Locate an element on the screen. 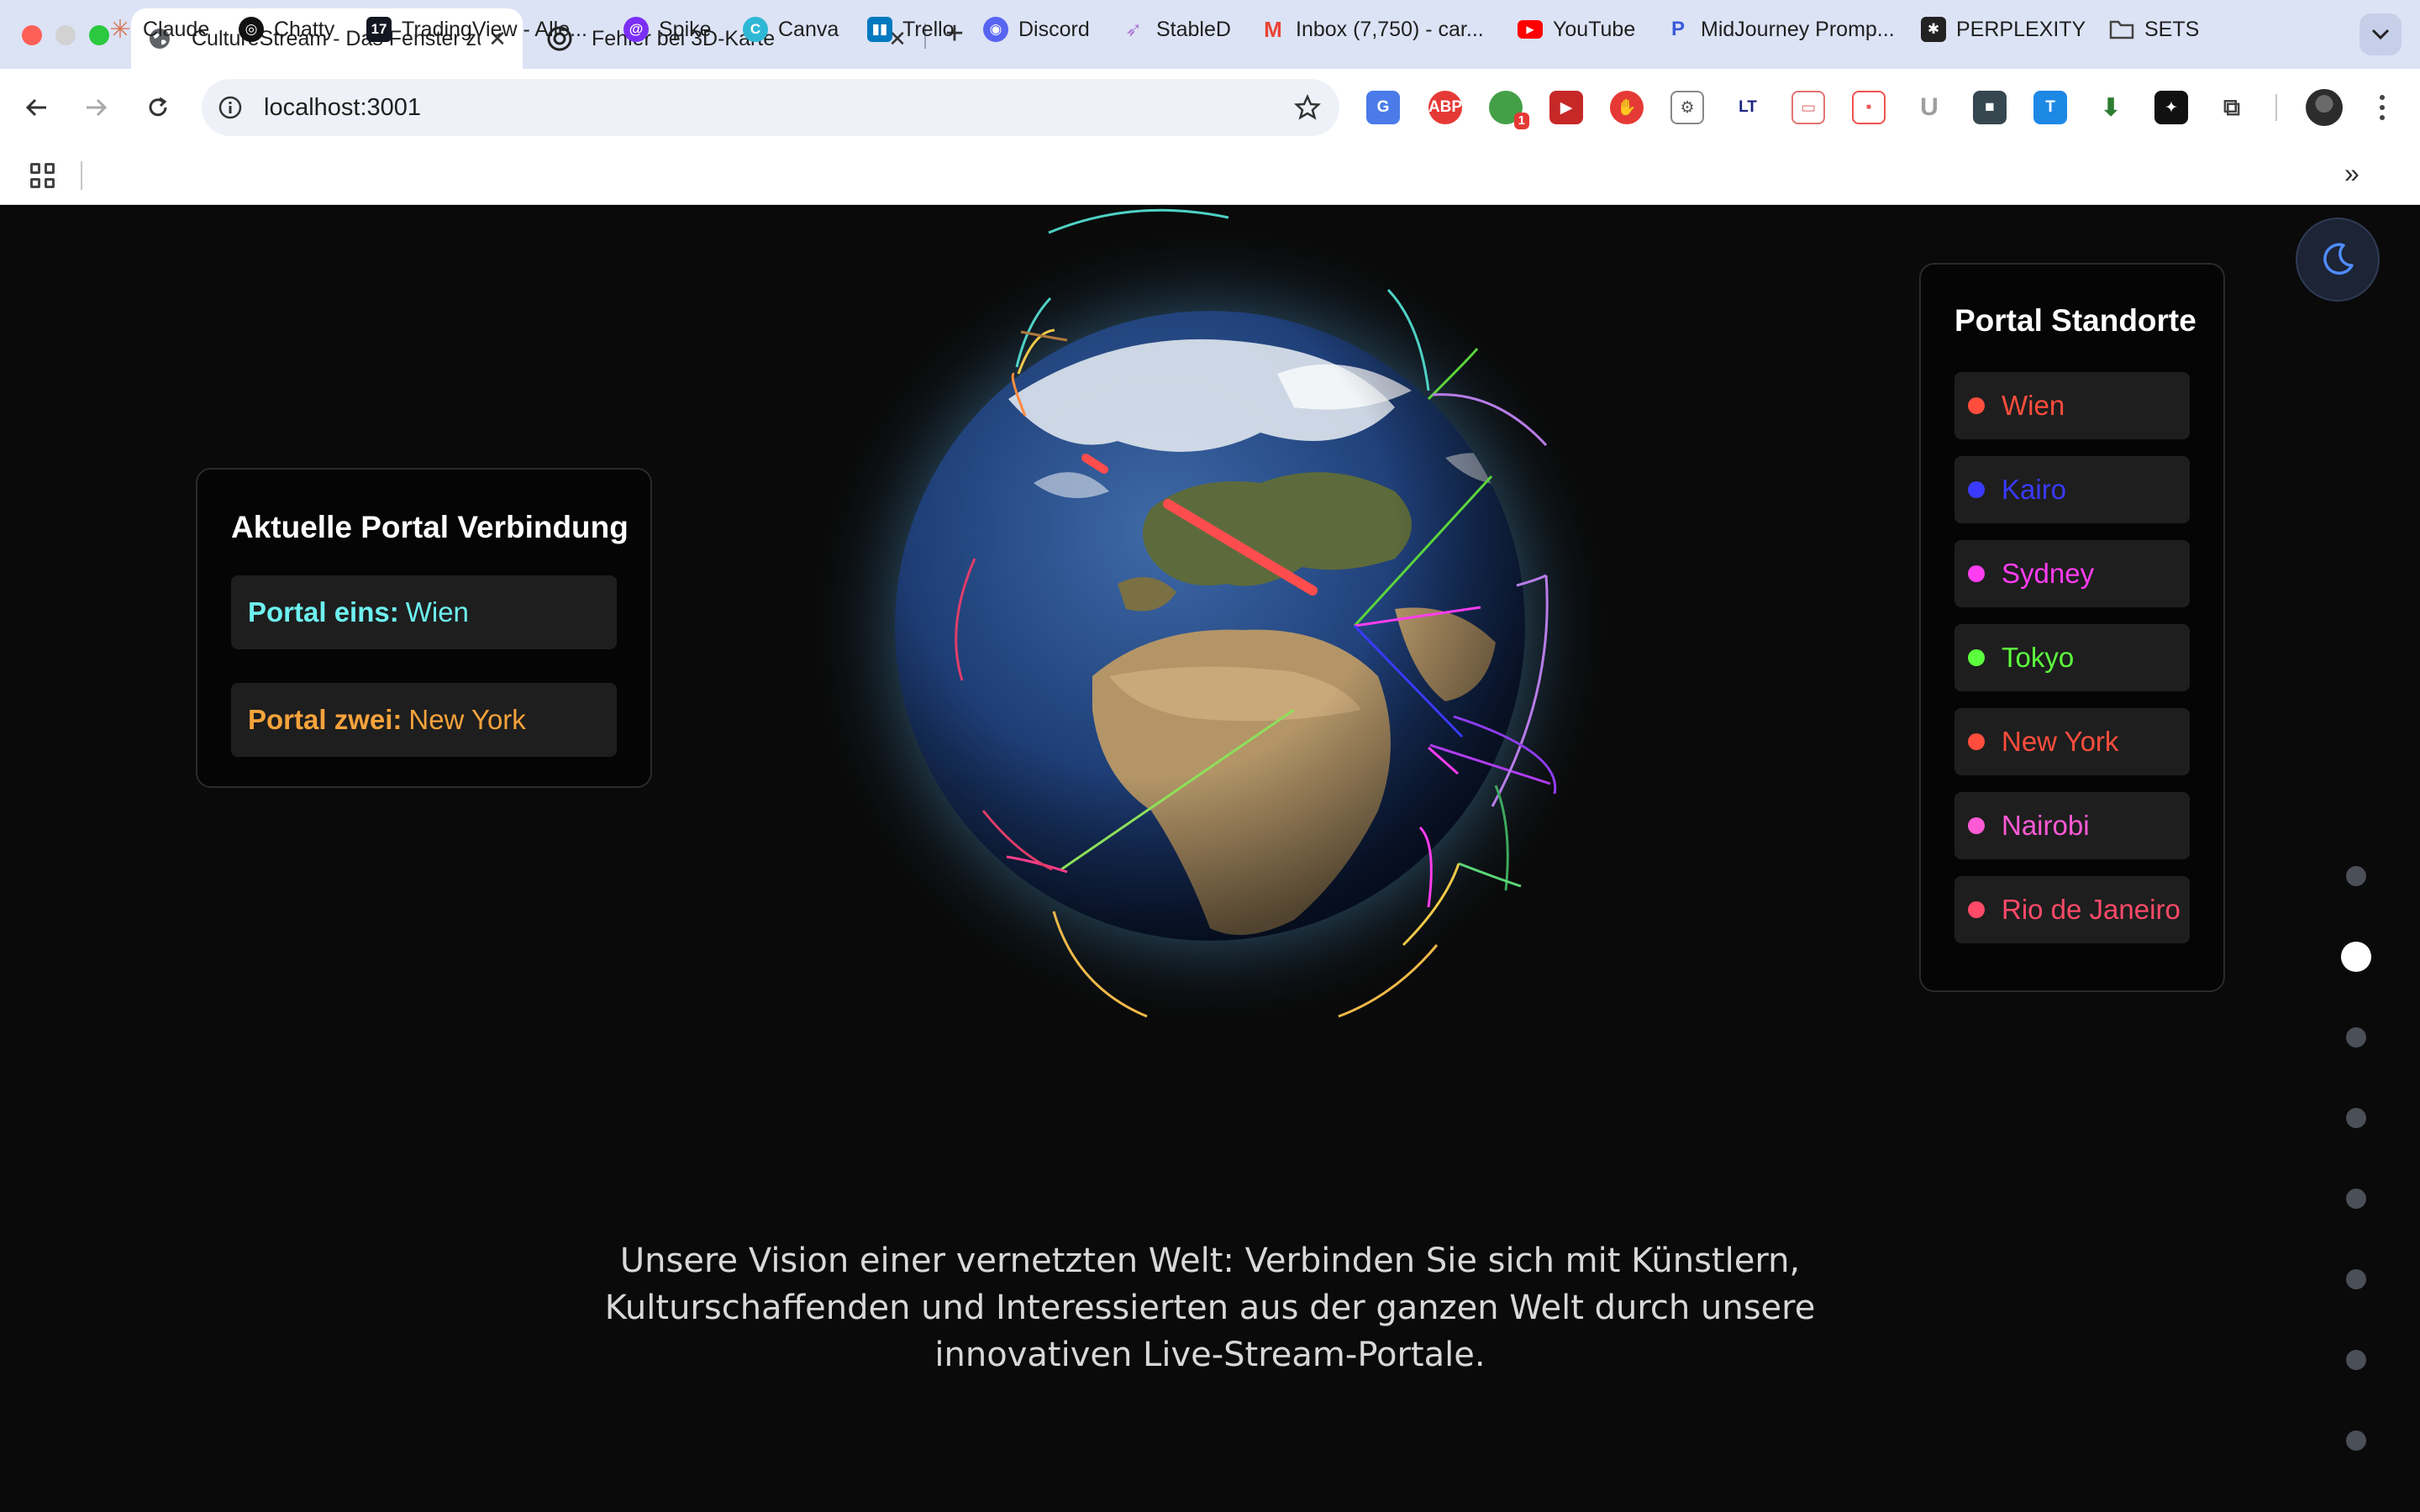  location-item-wien: Wien is located at coordinates (2072, 405).